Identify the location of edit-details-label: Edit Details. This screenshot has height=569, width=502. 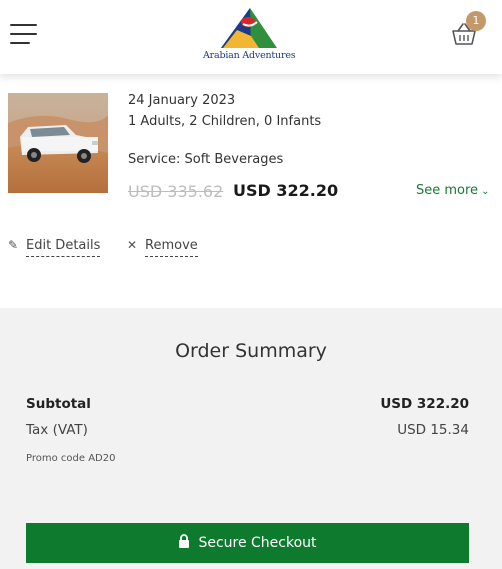
(63, 247).